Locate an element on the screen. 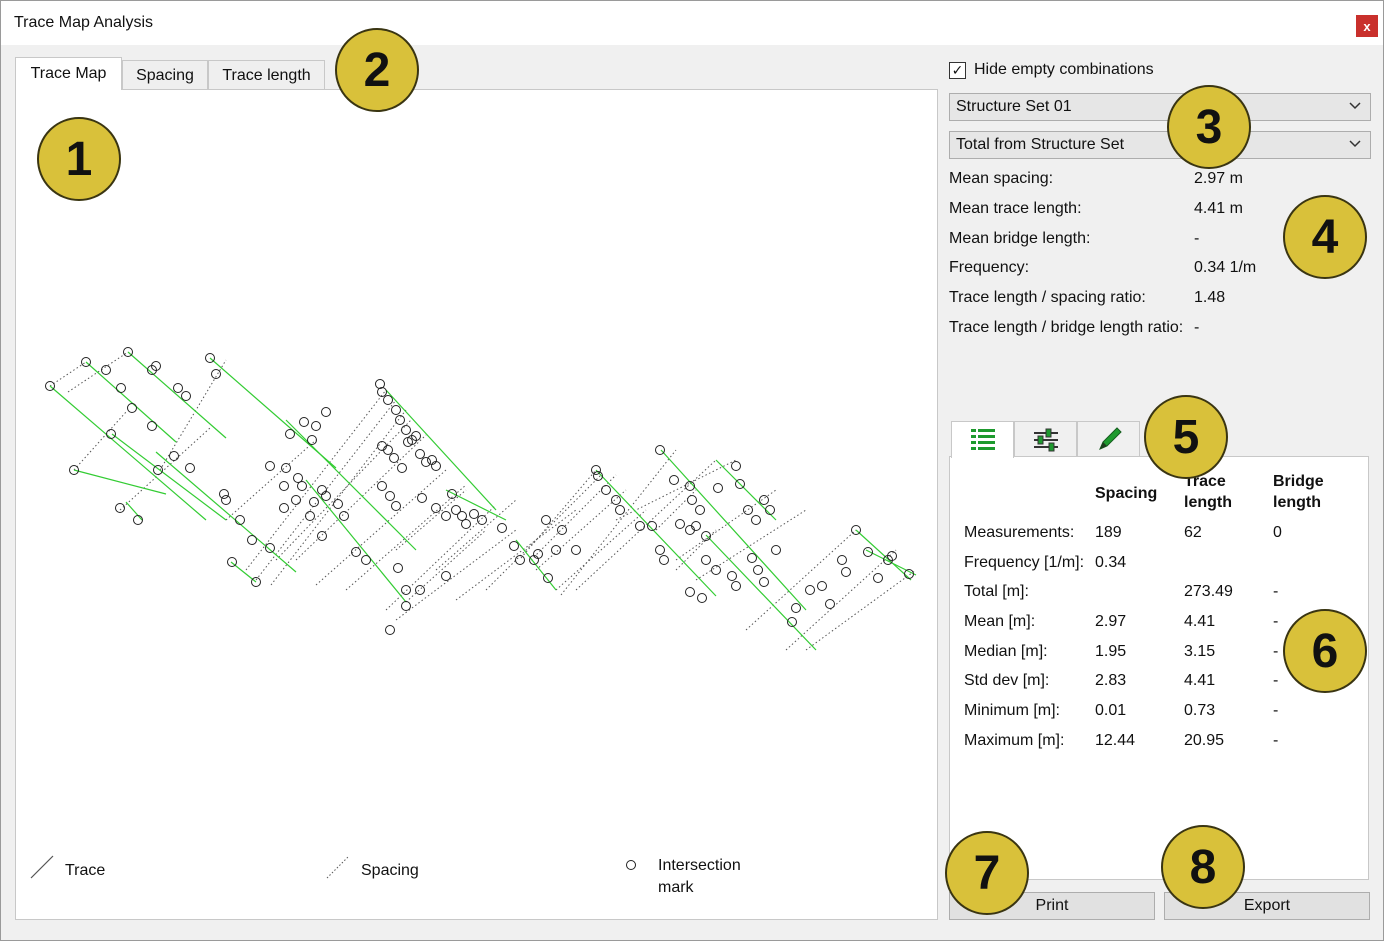 Image resolution: width=1384 pixels, height=941 pixels. row-label: Std dev [m]: is located at coordinates (1007, 680).